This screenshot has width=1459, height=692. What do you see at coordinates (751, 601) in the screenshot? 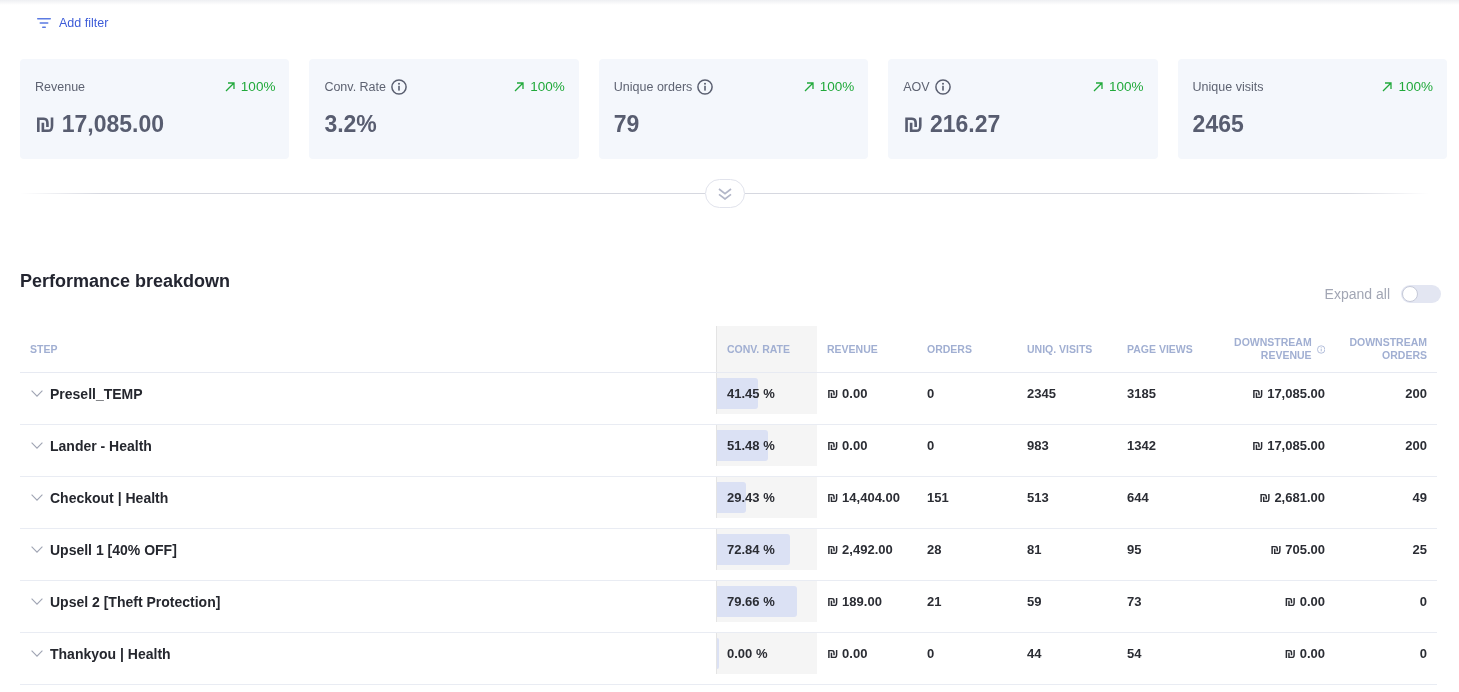
I see `conv-rate-value: 79.66 %` at bounding box center [751, 601].